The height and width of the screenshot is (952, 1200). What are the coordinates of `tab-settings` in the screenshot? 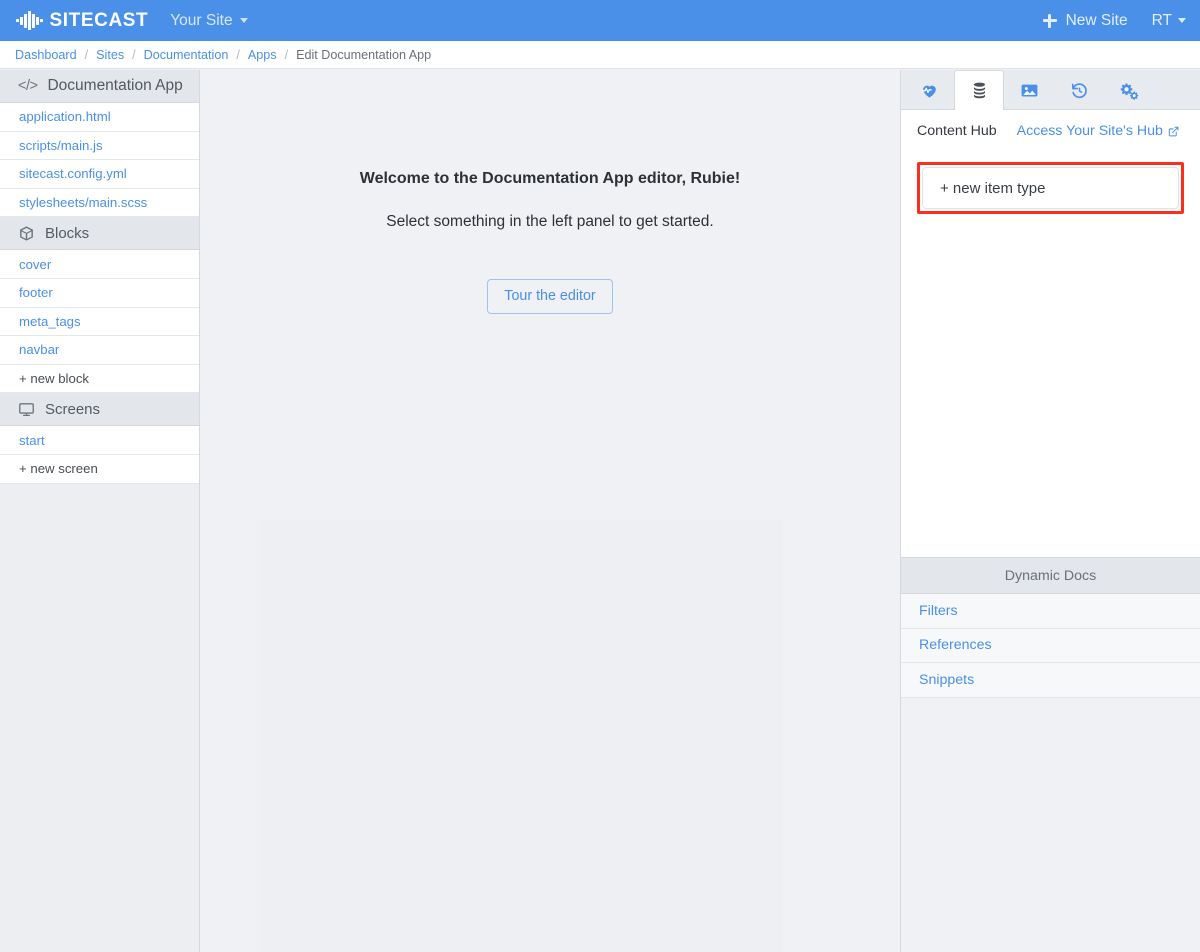 It's located at (1129, 90).